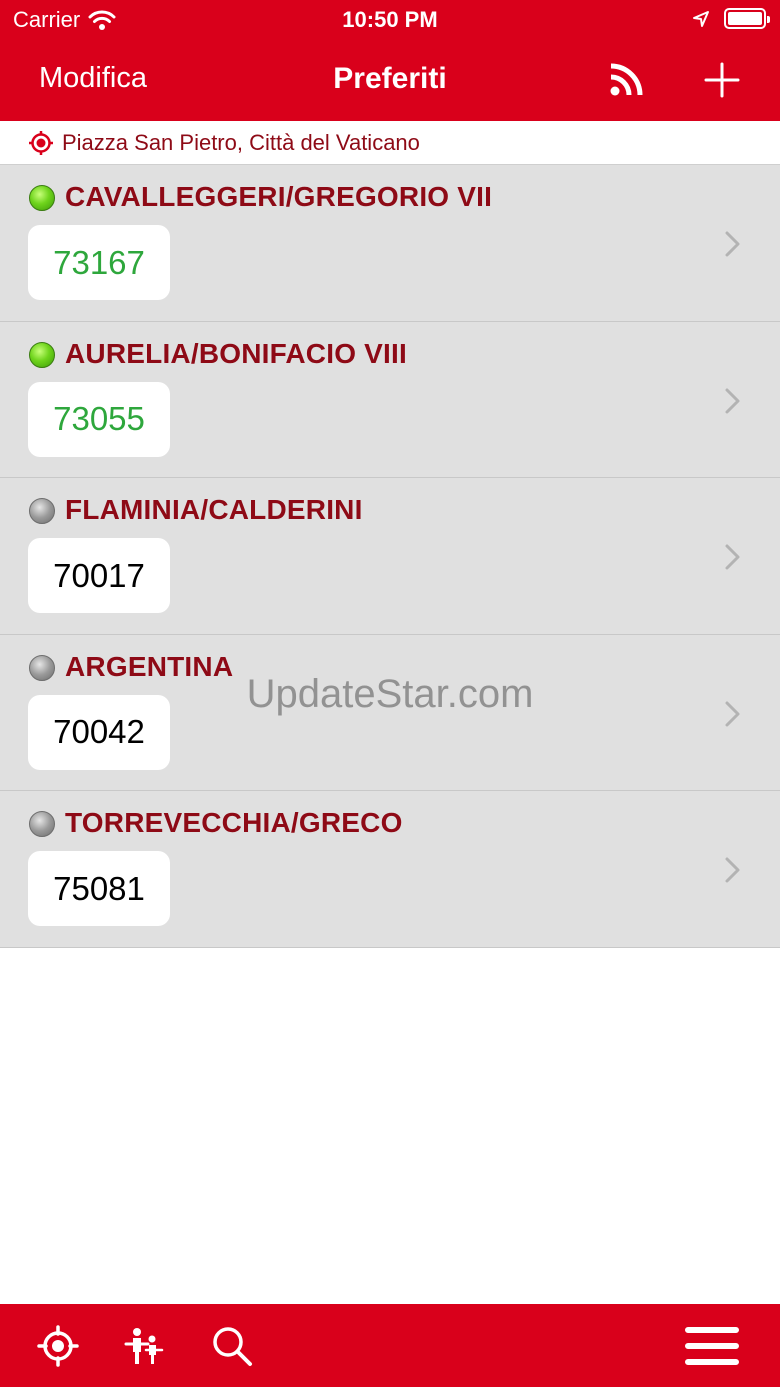 Image resolution: width=780 pixels, height=1387 pixels. What do you see at coordinates (626, 80) in the screenshot?
I see `rss-icon` at bounding box center [626, 80].